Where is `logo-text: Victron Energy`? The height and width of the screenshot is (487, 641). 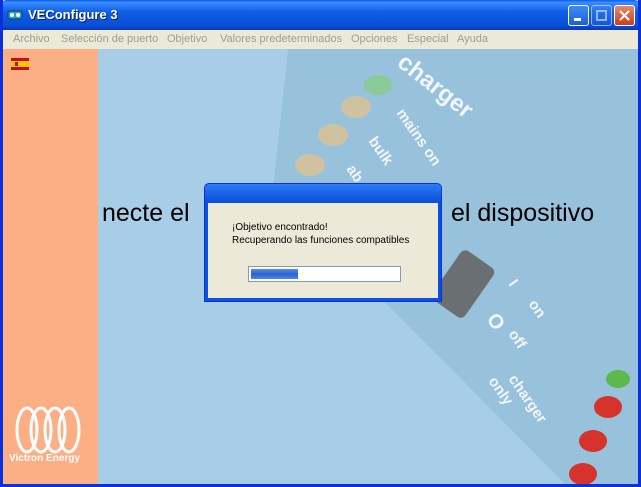
logo-text: Victron Energy is located at coordinates (44, 458).